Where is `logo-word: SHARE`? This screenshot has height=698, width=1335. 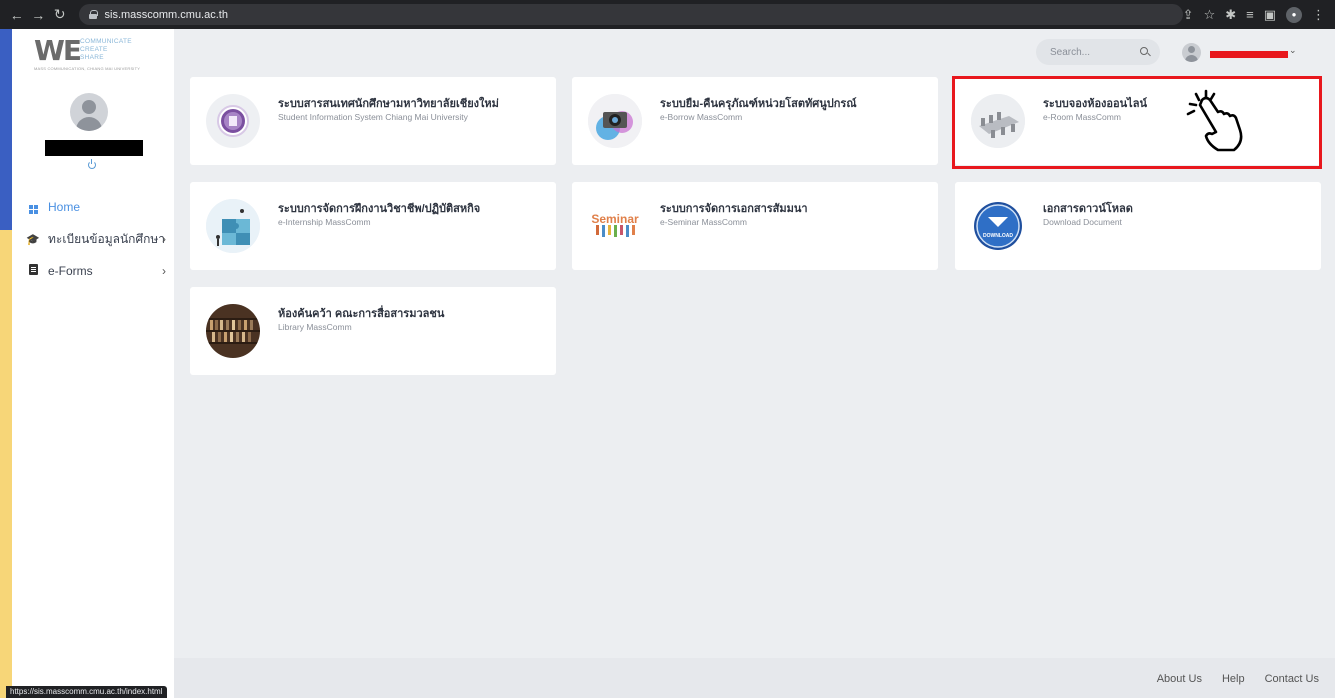
logo-word: SHARE is located at coordinates (92, 57).